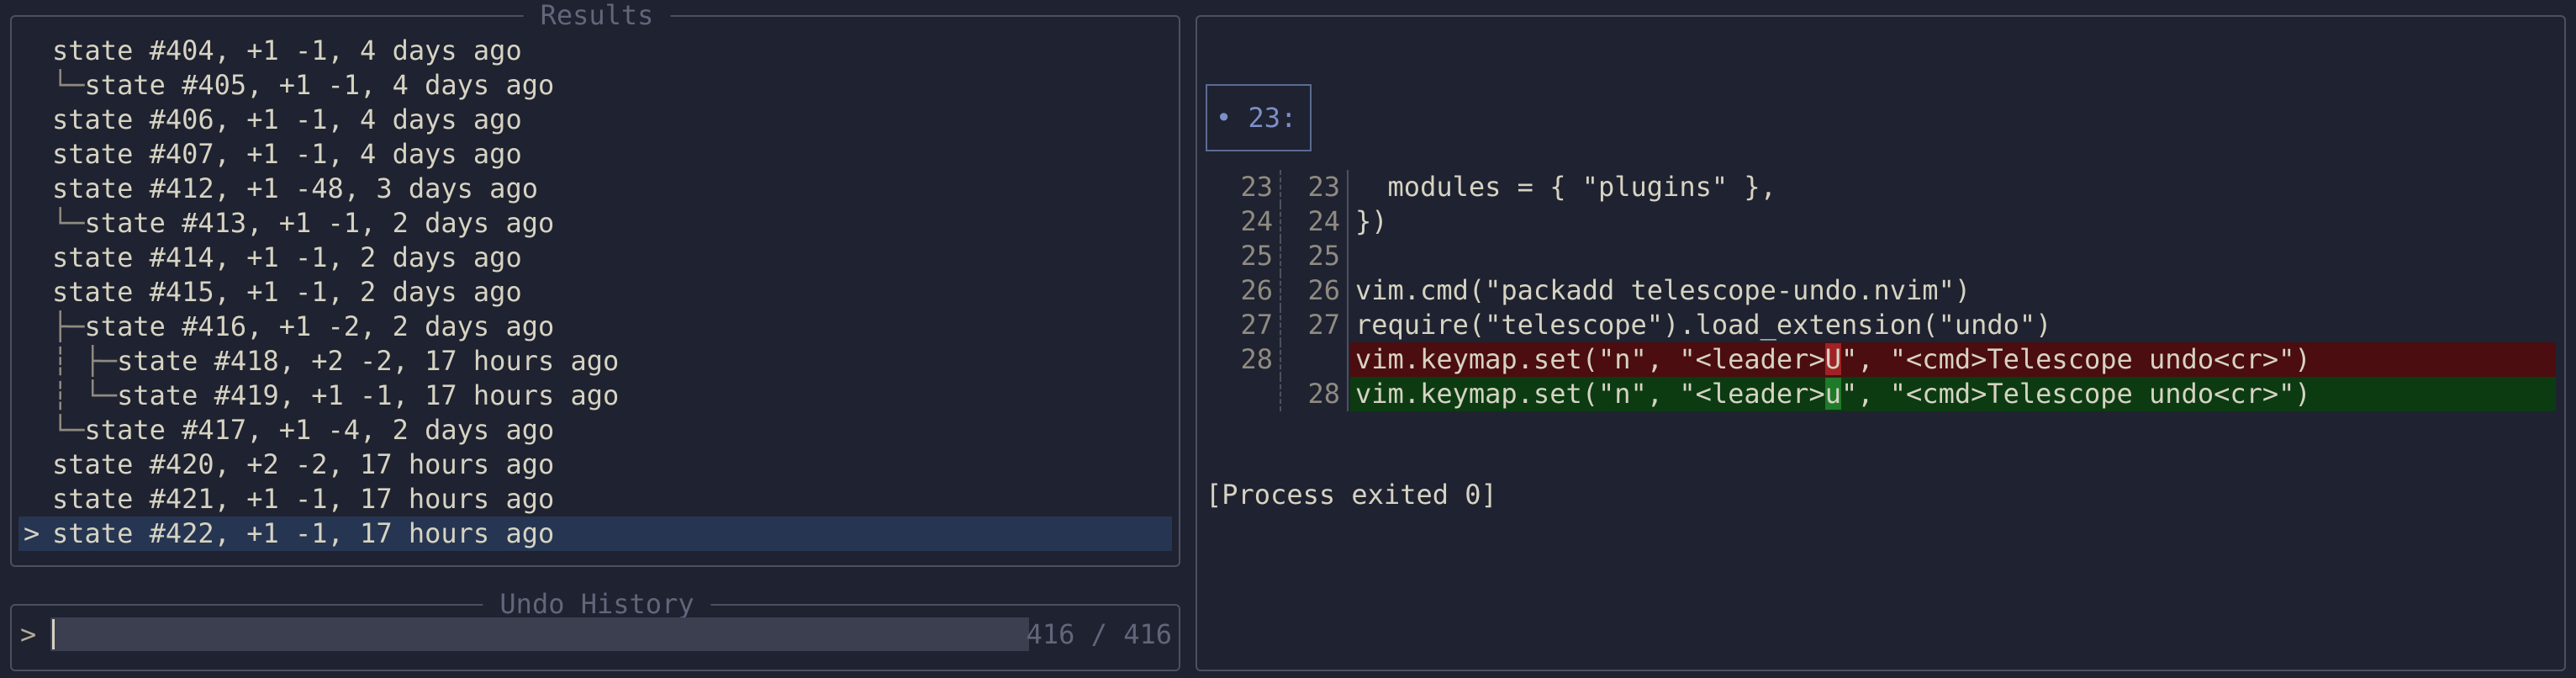  What do you see at coordinates (1256, 256) in the screenshot?
I see `old-line-number: 25` at bounding box center [1256, 256].